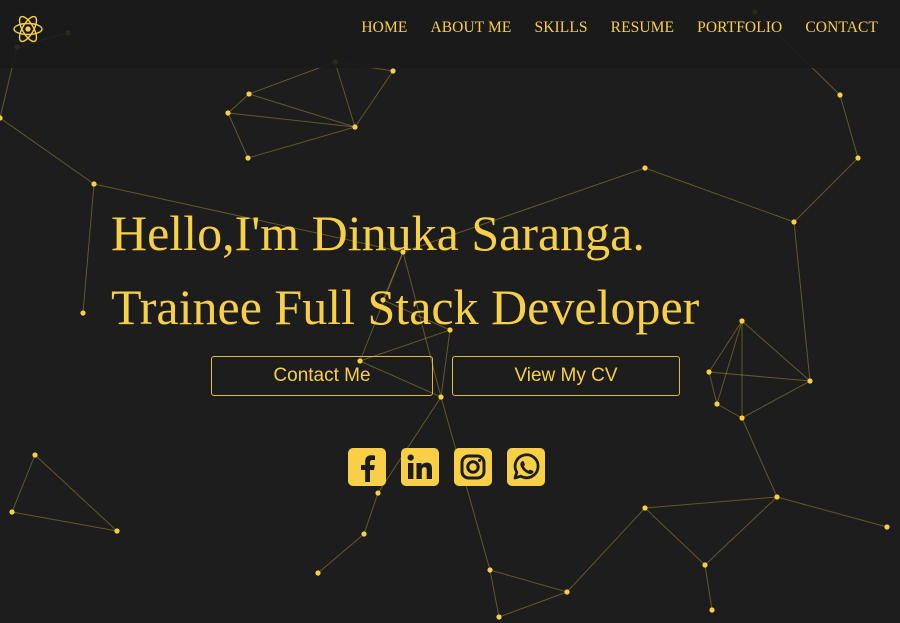 The image size is (900, 623). I want to click on view-cv-button: View My CV, so click(566, 376).